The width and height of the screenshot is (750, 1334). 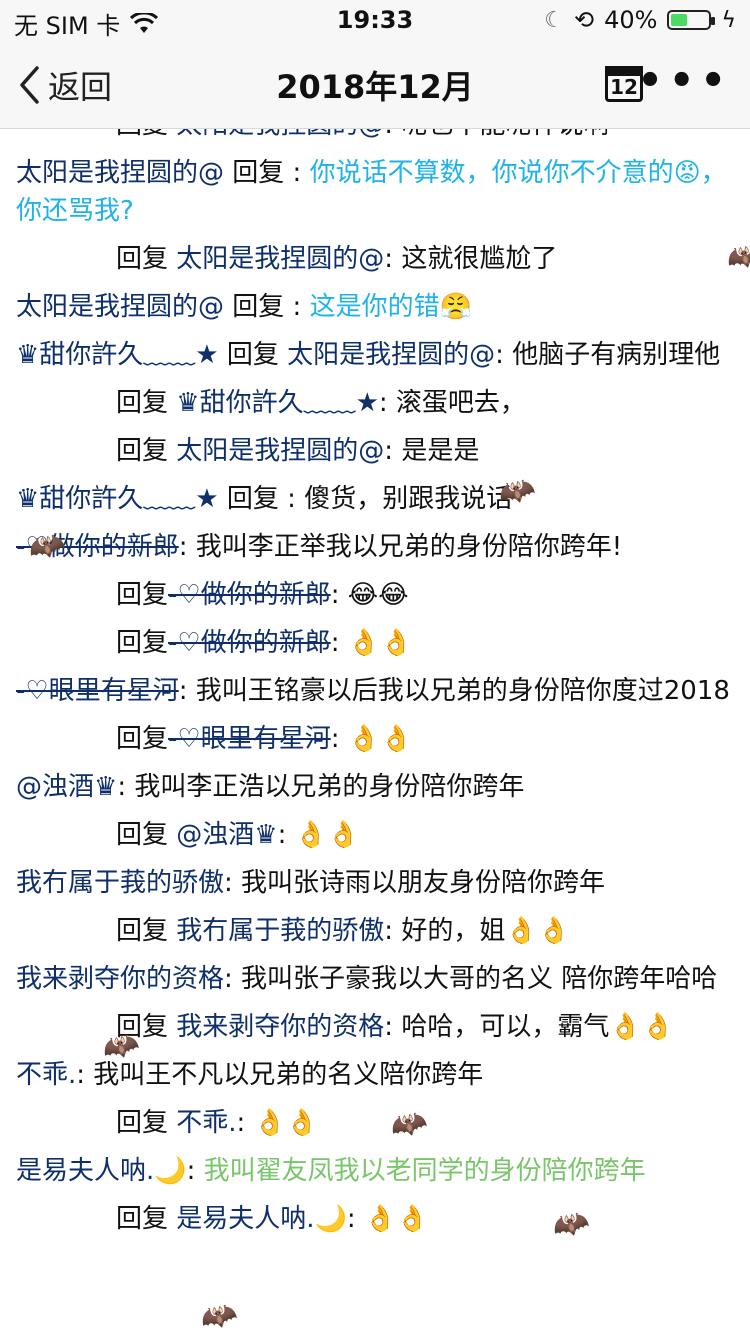 What do you see at coordinates (424, 1171) in the screenshot?
I see `comment-text: 我叫翟友凤我以老同学的身份陪你跨年` at bounding box center [424, 1171].